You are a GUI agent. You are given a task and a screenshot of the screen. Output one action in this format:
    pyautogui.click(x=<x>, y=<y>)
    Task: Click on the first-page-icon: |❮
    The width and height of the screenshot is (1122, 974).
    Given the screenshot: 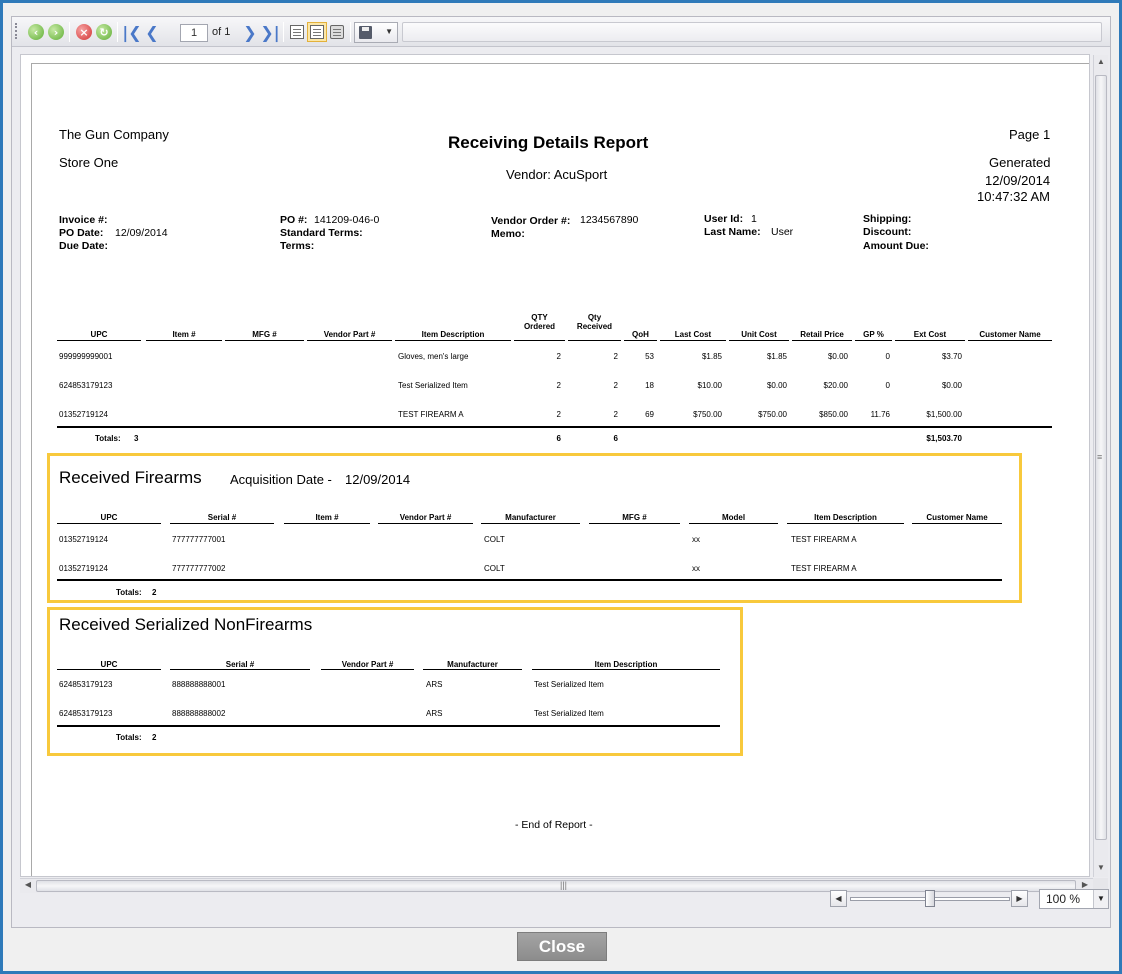 What is the action you would take?
    pyautogui.click(x=132, y=32)
    